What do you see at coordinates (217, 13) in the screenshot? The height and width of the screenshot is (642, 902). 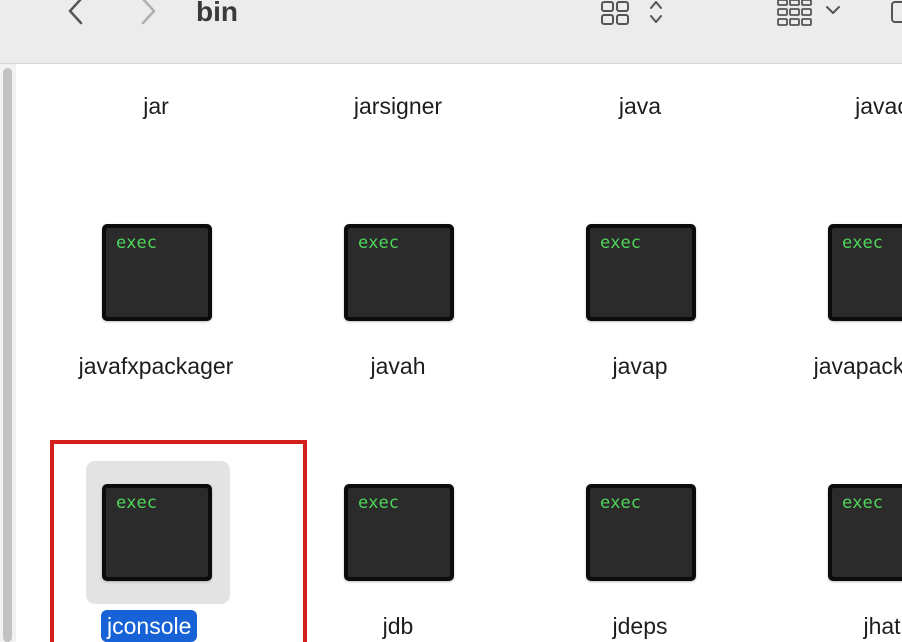 I see `folder-title: bin` at bounding box center [217, 13].